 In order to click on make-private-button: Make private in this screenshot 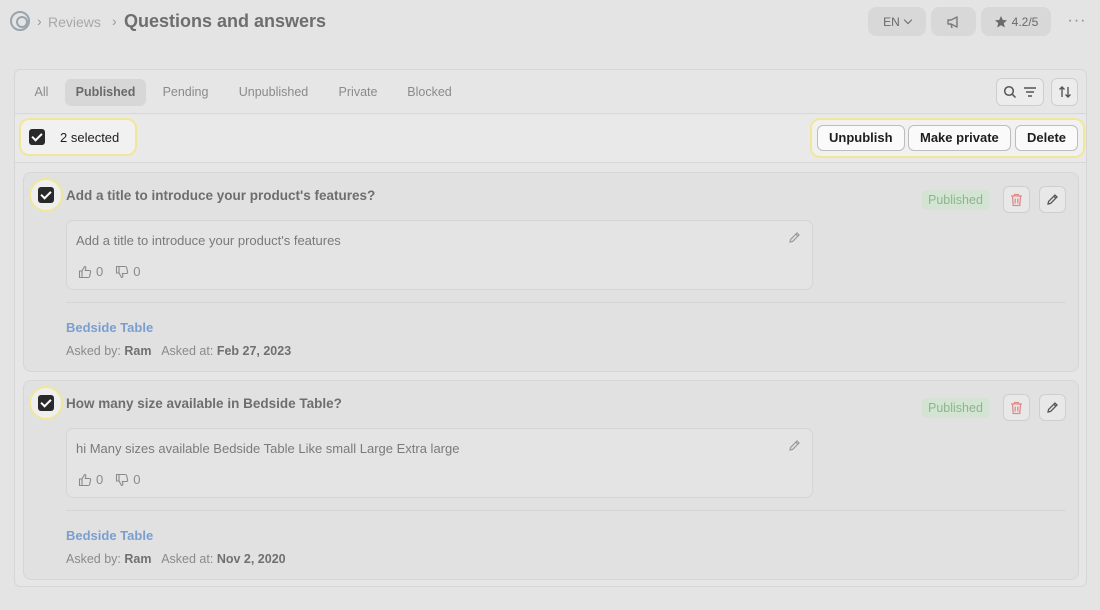, I will do `click(959, 138)`.